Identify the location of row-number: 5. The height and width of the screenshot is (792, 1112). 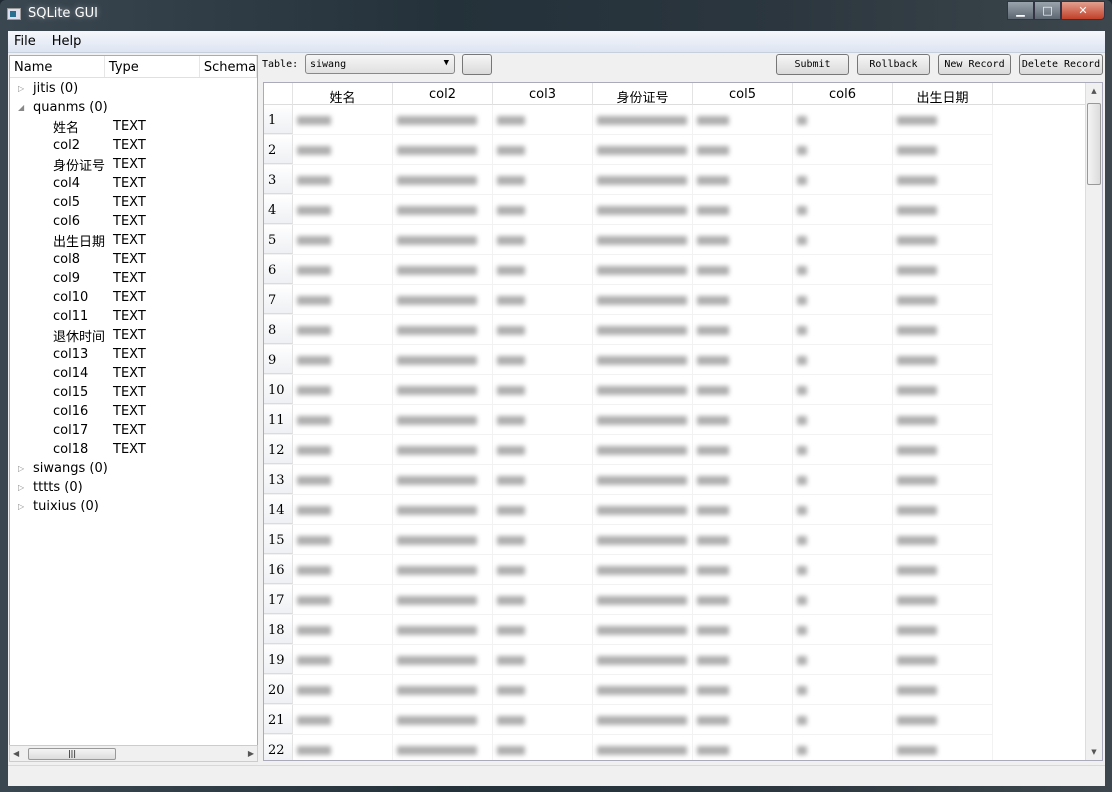
(278, 239).